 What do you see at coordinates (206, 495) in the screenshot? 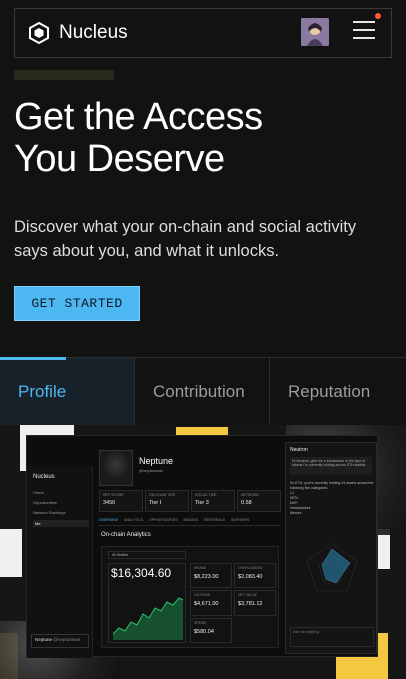
I see `stat-label: SOCIAL TIER` at bounding box center [206, 495].